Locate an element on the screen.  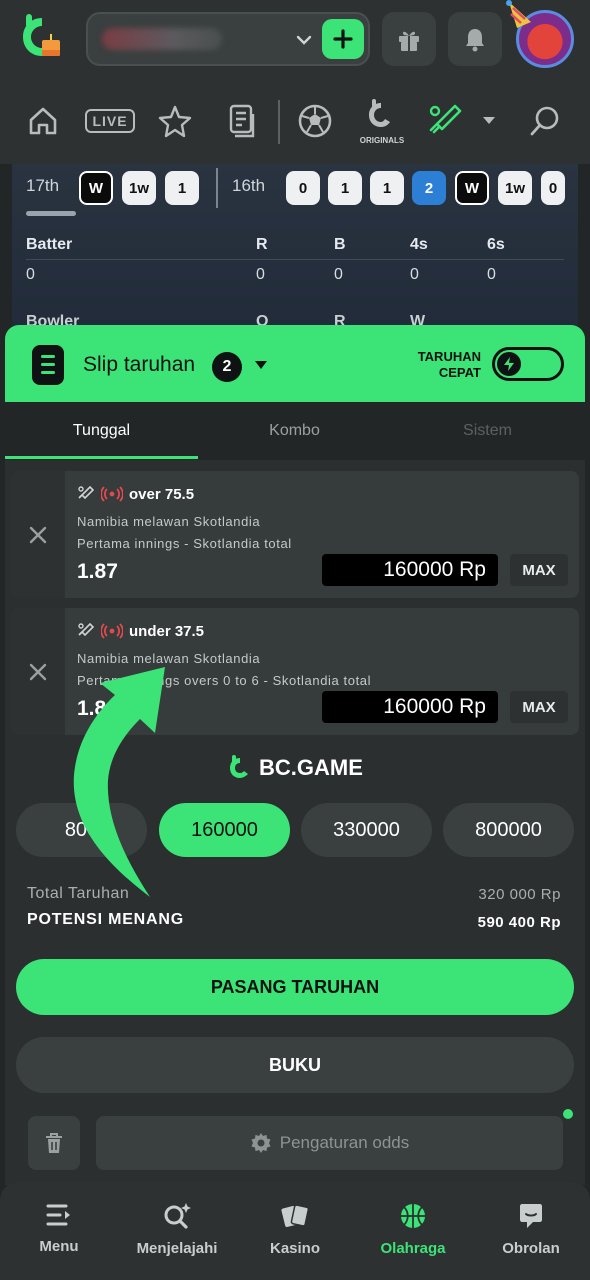
live-icon: LIVE is located at coordinates (110, 121).